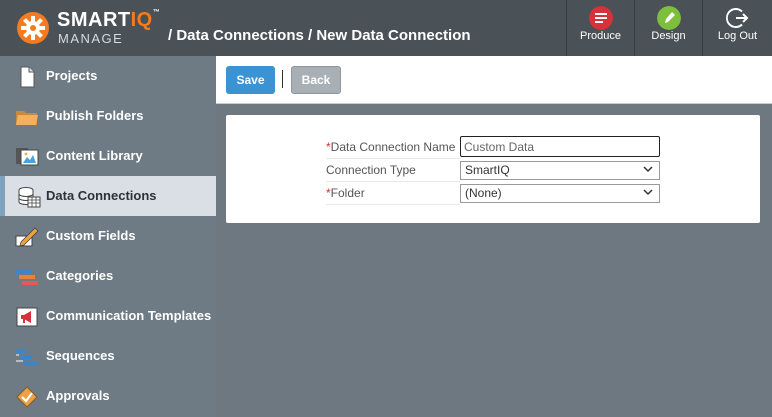 This screenshot has height=417, width=772. I want to click on sidebar-item-label: Sequences, so click(80, 355).